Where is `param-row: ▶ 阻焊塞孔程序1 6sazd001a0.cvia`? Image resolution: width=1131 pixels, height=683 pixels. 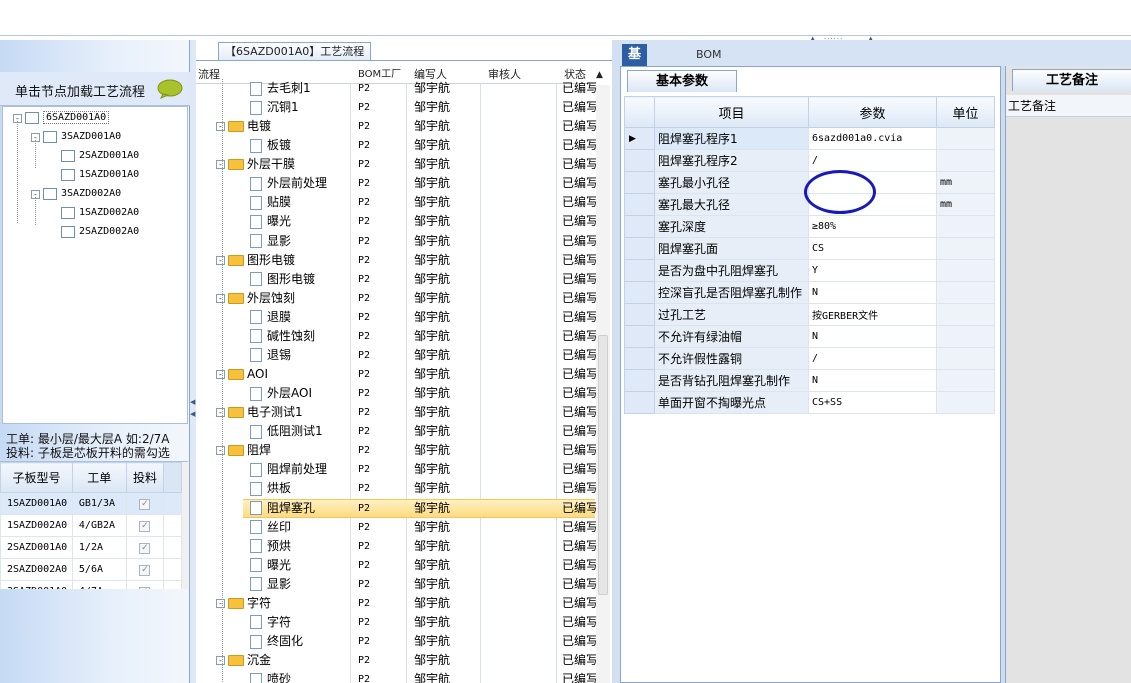 param-row: ▶ 阻焊塞孔程序1 6sazd001a0.cvia is located at coordinates (809, 138).